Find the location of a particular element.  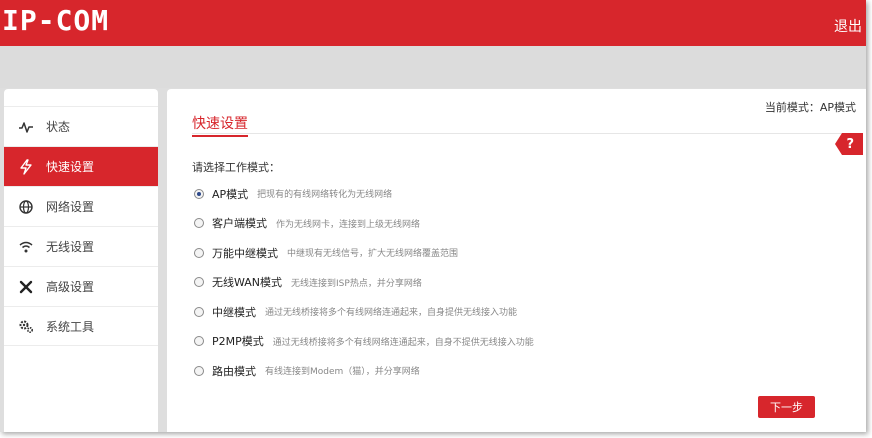

next-step-button: 下一步 is located at coordinates (786, 407).